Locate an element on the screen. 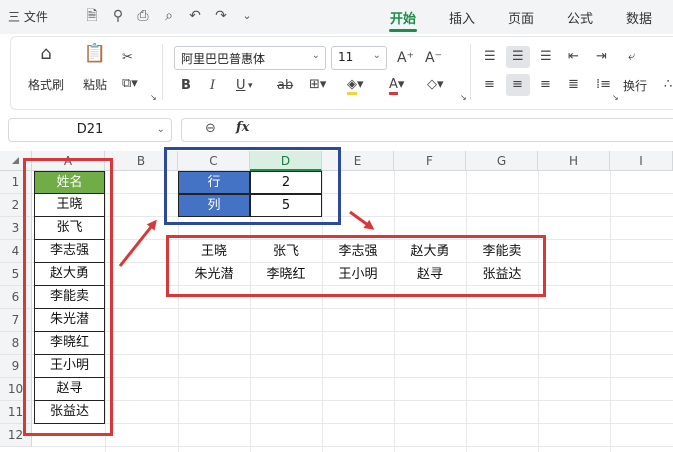  annotation-arrows is located at coordinates (246, 238).